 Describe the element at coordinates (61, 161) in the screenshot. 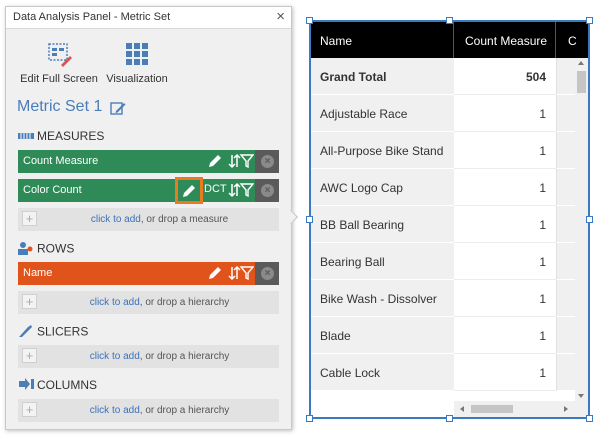

I see `measure-name: Count Measure` at that location.